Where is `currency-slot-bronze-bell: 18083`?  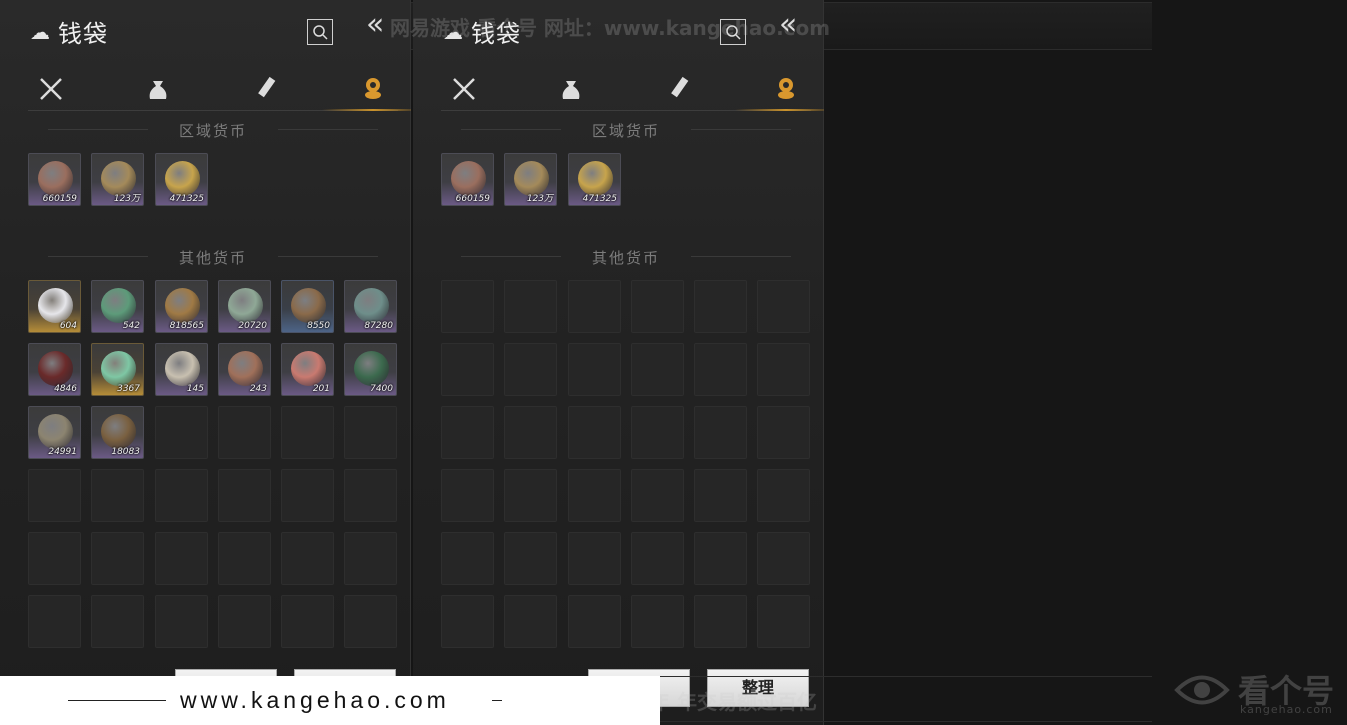 currency-slot-bronze-bell: 18083 is located at coordinates (117, 432).